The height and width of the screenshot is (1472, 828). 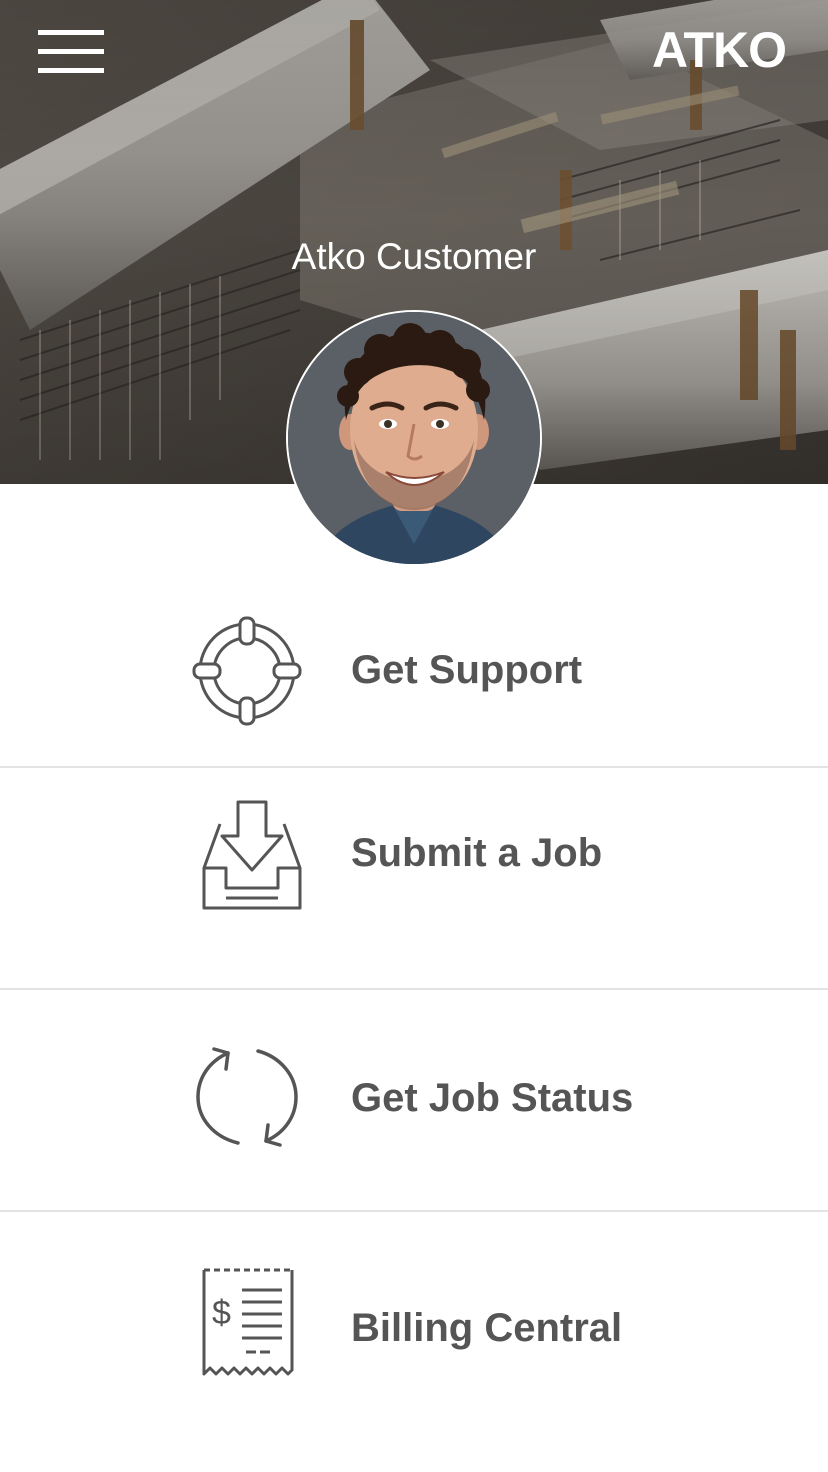 I want to click on dollar-sign: $, so click(x=221, y=1313).